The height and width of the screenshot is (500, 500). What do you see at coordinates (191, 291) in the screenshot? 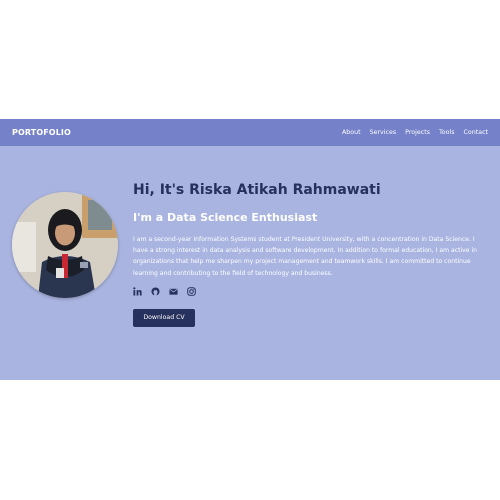
I see `instagram-icon` at bounding box center [191, 291].